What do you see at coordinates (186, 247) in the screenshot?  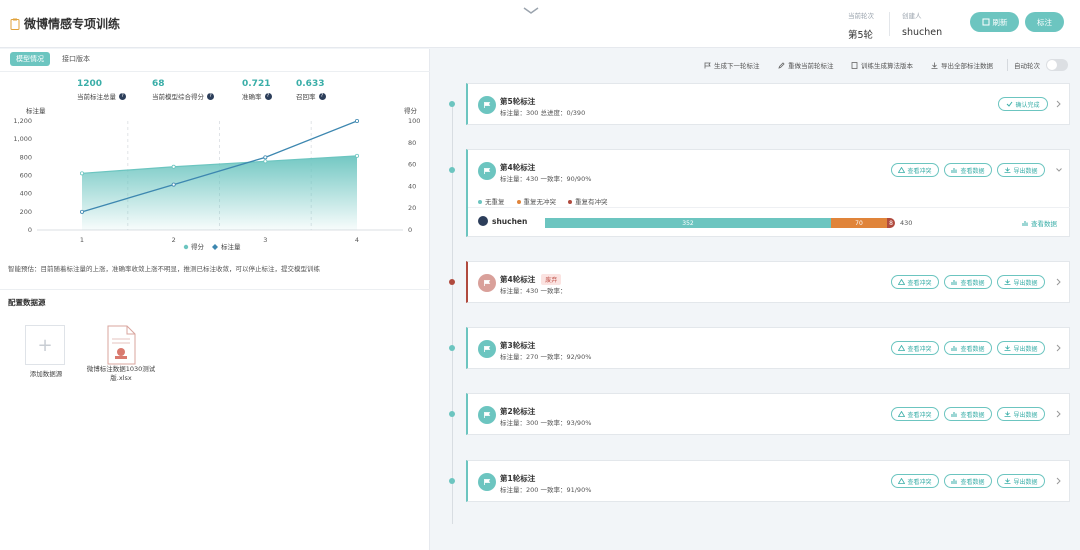 I see `legend-marker` at bounding box center [186, 247].